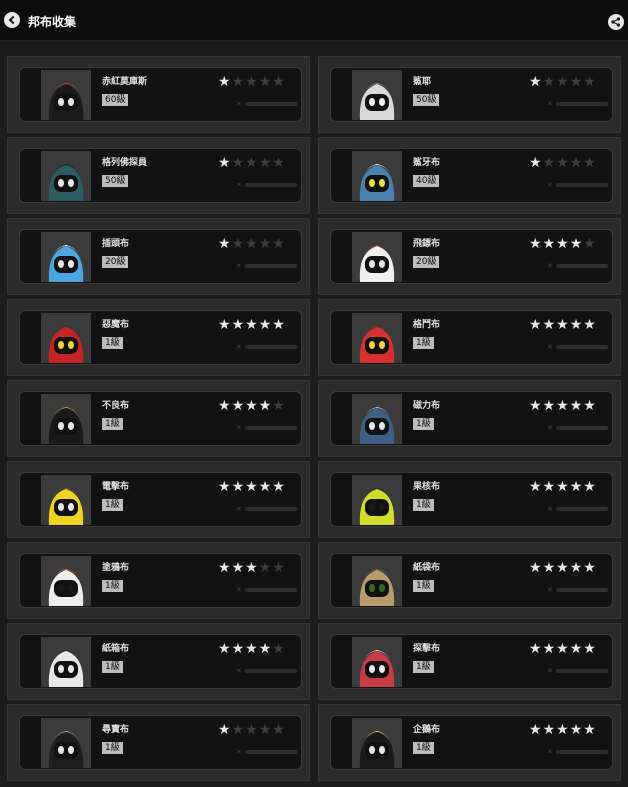 The width and height of the screenshot is (628, 787). Describe the element at coordinates (12, 20) in the screenshot. I see `back-button` at that location.